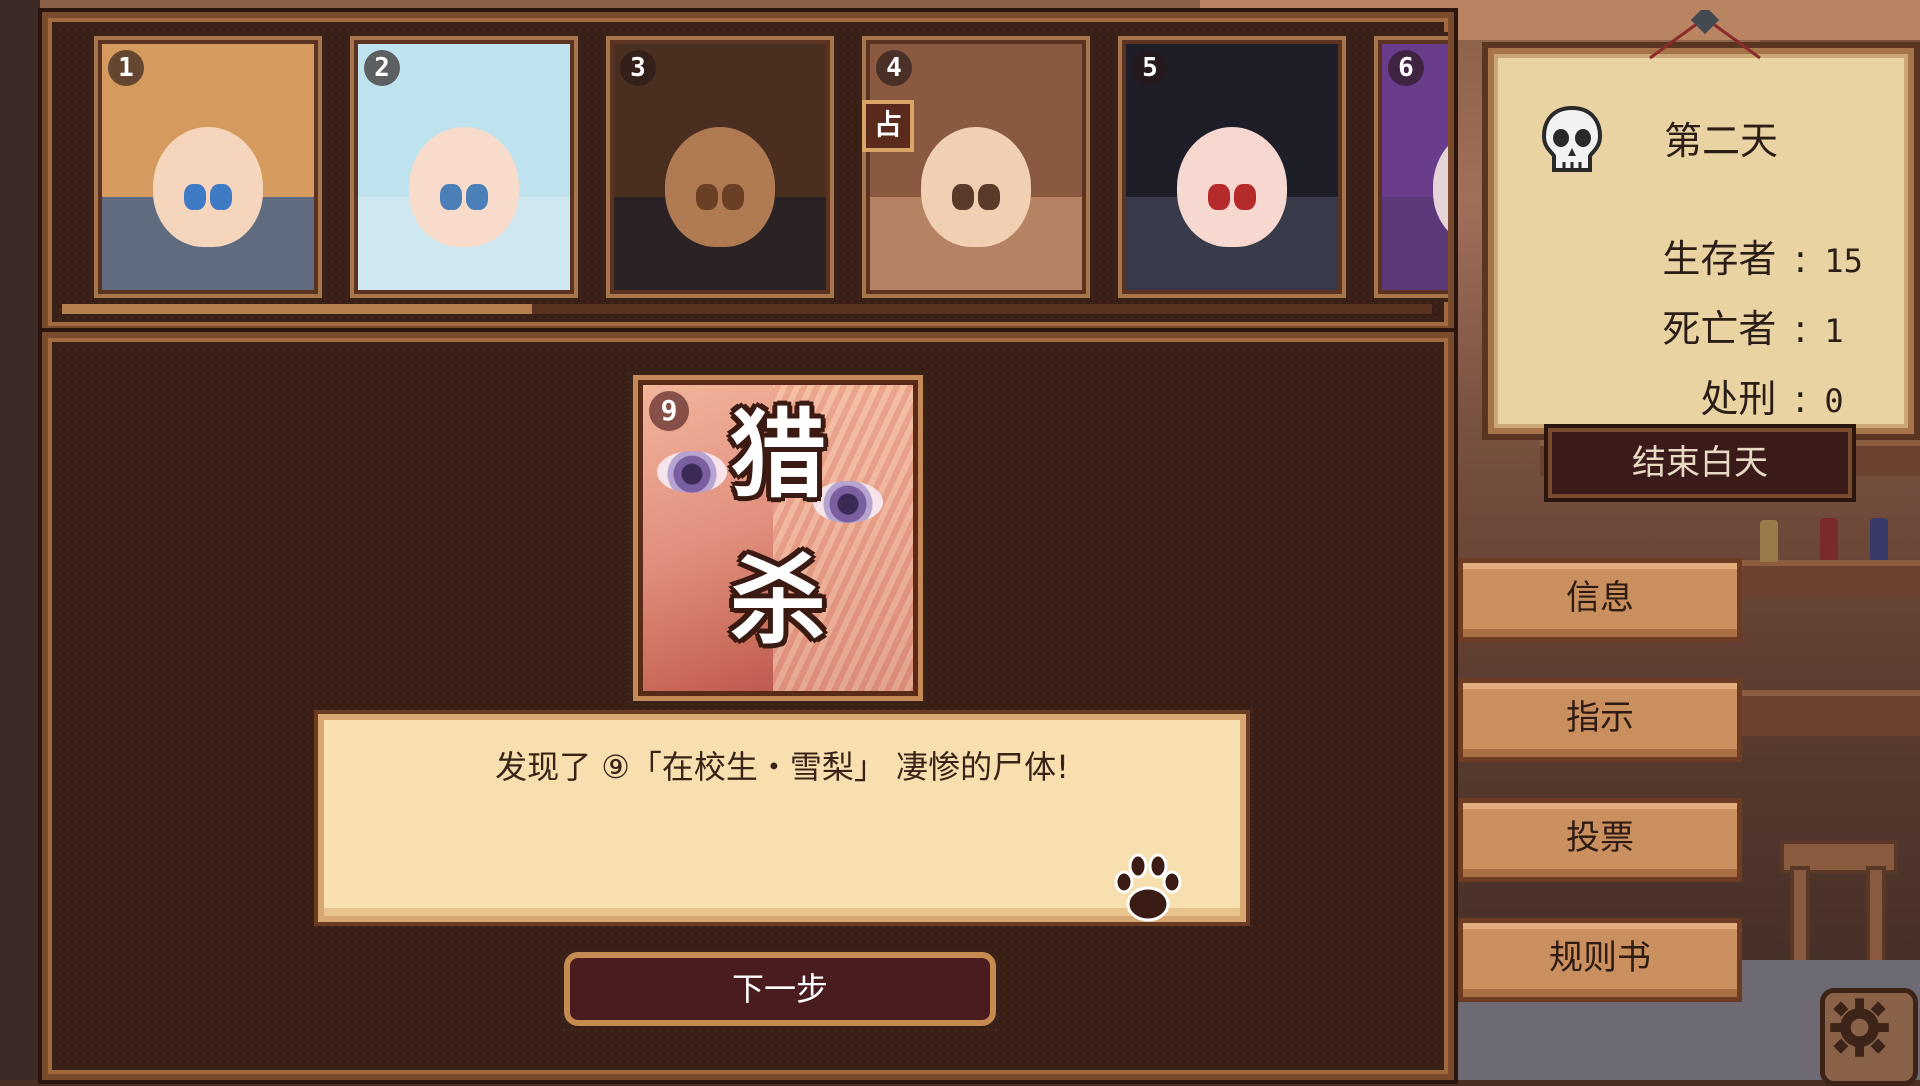 This screenshot has height=1086, width=1920. Describe the element at coordinates (1600, 600) in the screenshot. I see `info-button: 信息` at that location.